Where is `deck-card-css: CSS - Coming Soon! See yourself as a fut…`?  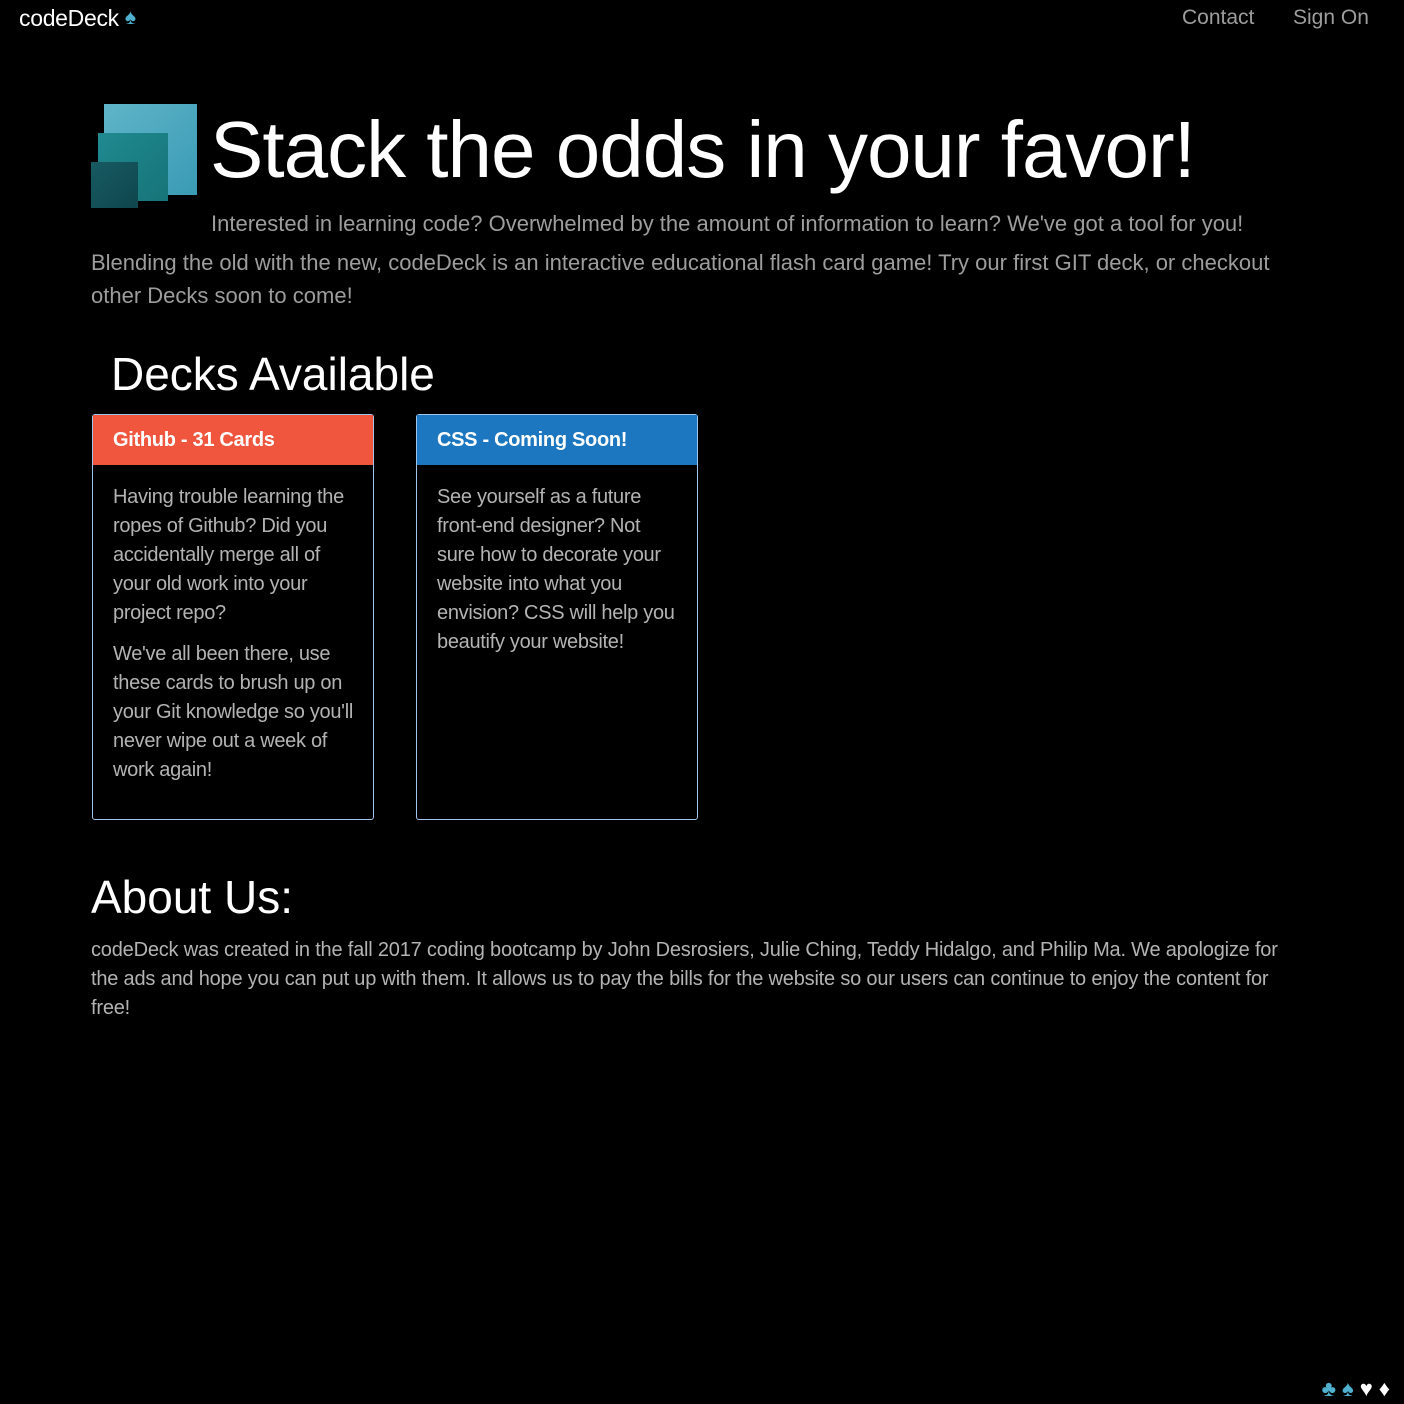
deck-card-css: CSS - Coming Soon! See yourself as a fut… is located at coordinates (557, 617).